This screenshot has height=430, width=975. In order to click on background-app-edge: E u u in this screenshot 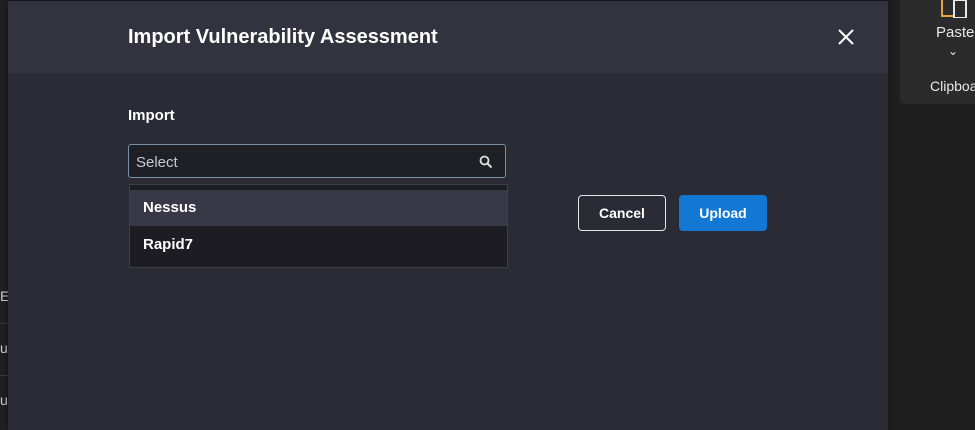, I will do `click(4, 215)`.